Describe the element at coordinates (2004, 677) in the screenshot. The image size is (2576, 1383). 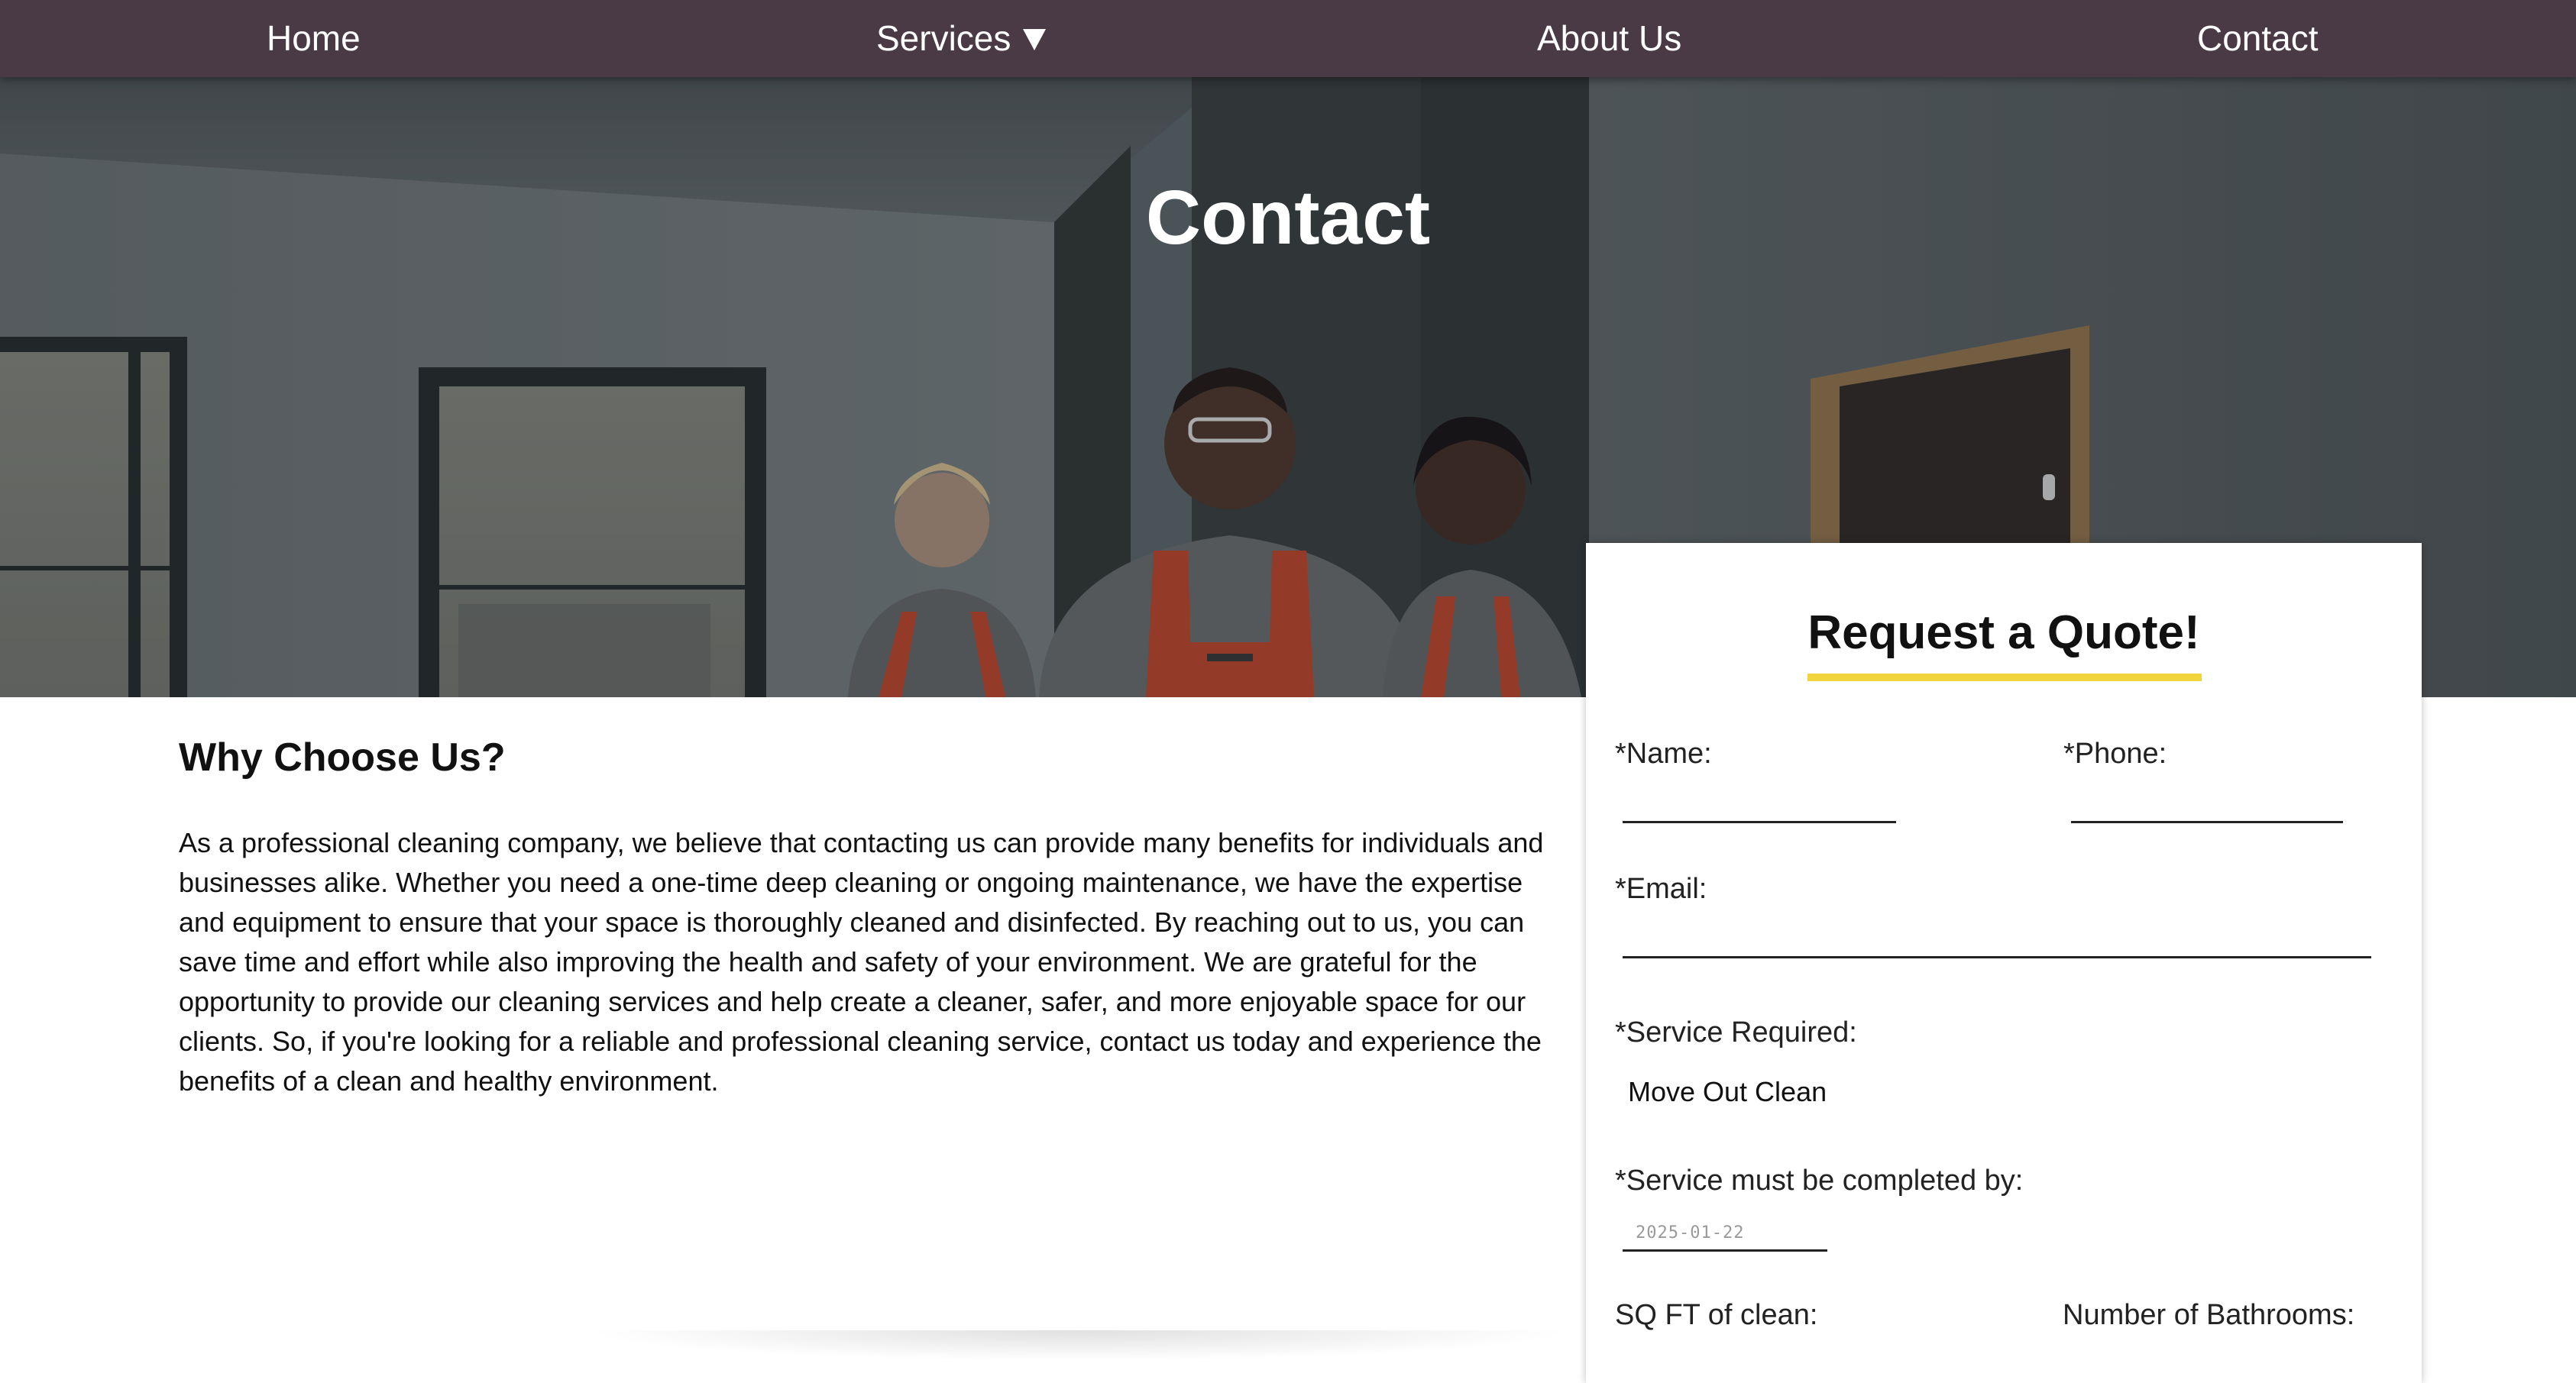
I see `title-underline` at that location.